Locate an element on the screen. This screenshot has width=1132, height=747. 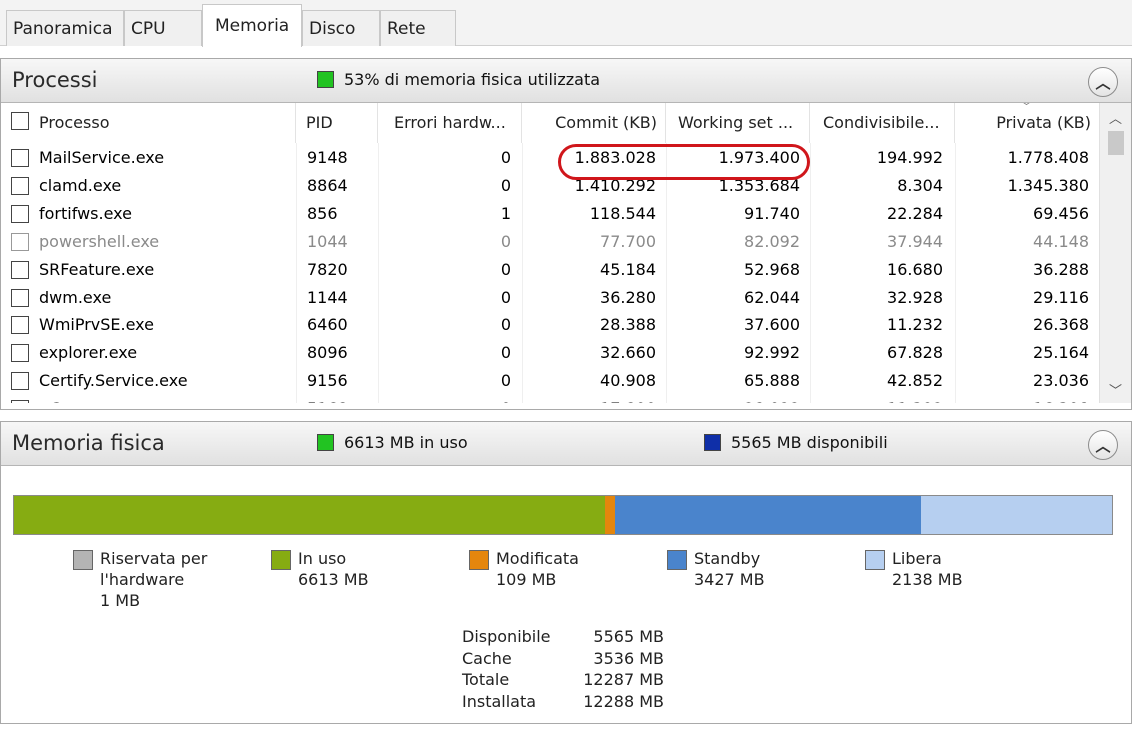
process-commit: 32.660 is located at coordinates (628, 353).